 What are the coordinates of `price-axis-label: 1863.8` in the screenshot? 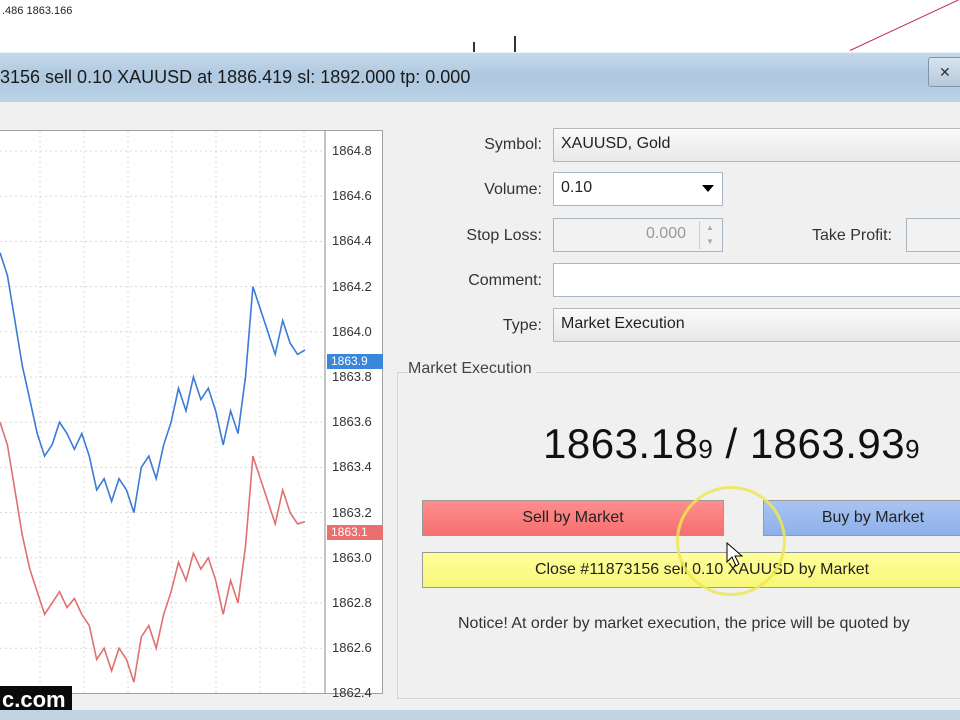 It's located at (352, 376).